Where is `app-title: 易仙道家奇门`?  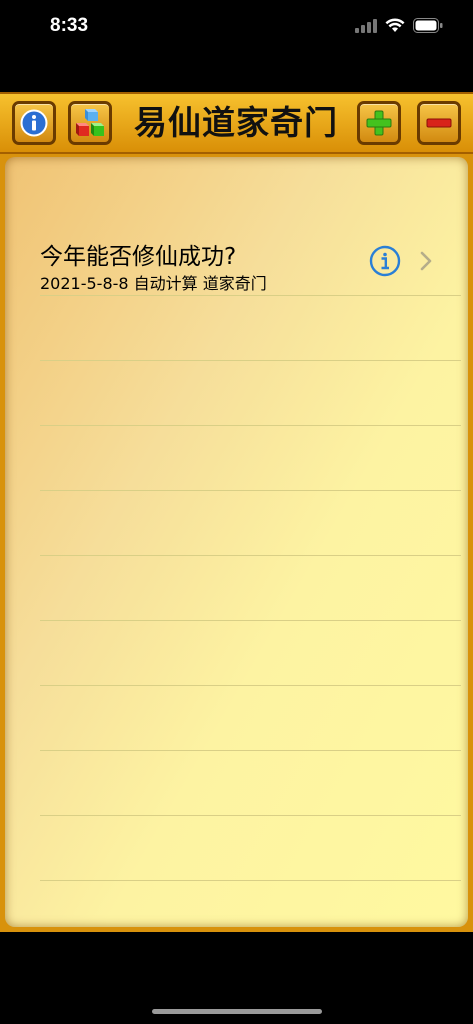
app-title: 易仙道家奇门 is located at coordinates (236, 122).